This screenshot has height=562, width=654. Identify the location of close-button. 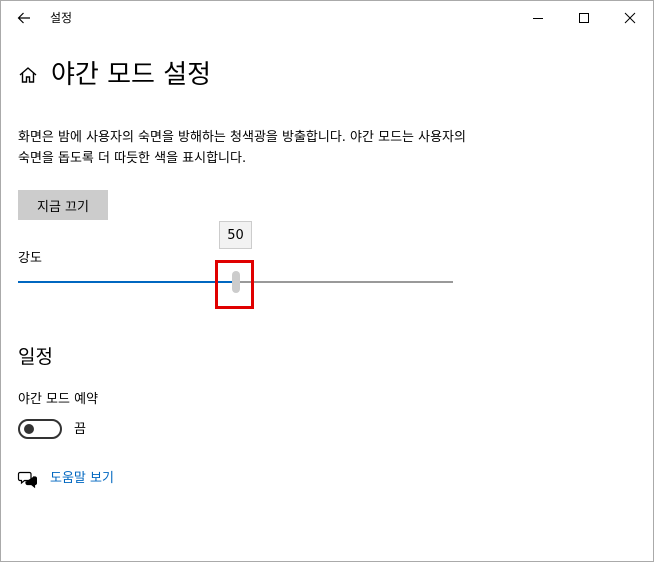
(630, 17).